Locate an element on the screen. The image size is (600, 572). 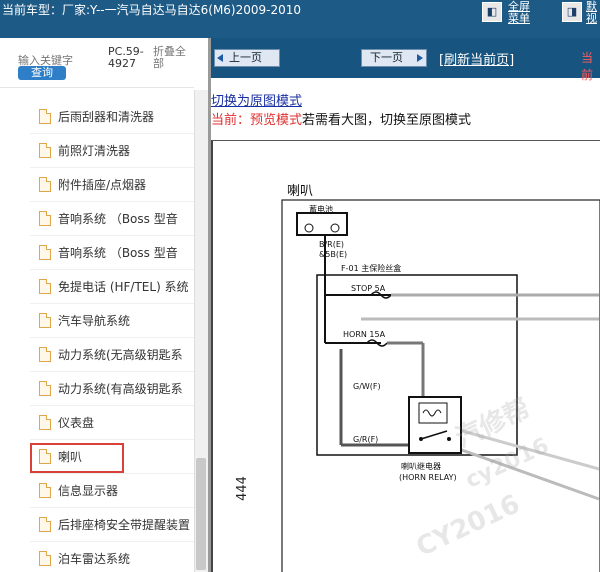
tree-item: 前照灯清洗器 is located at coordinates (97, 151).